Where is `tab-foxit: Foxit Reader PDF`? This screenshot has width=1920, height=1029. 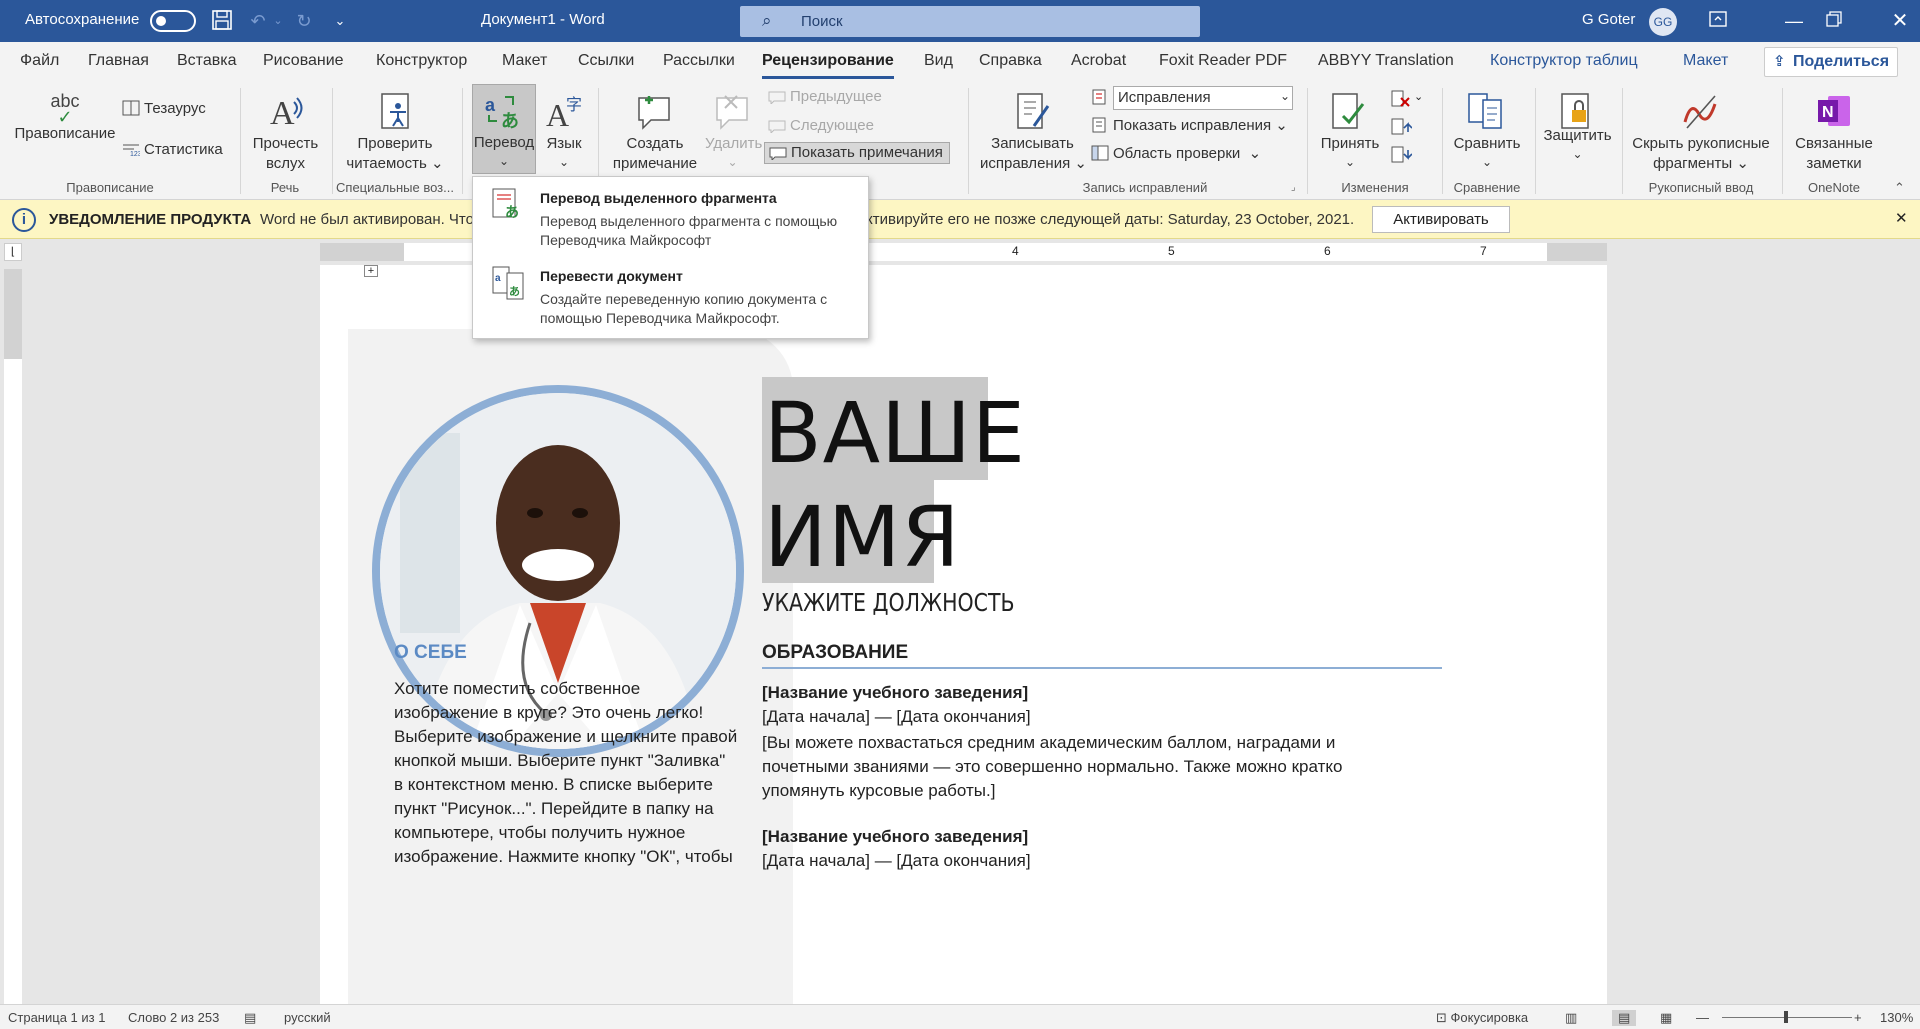 tab-foxit: Foxit Reader PDF is located at coordinates (1223, 61).